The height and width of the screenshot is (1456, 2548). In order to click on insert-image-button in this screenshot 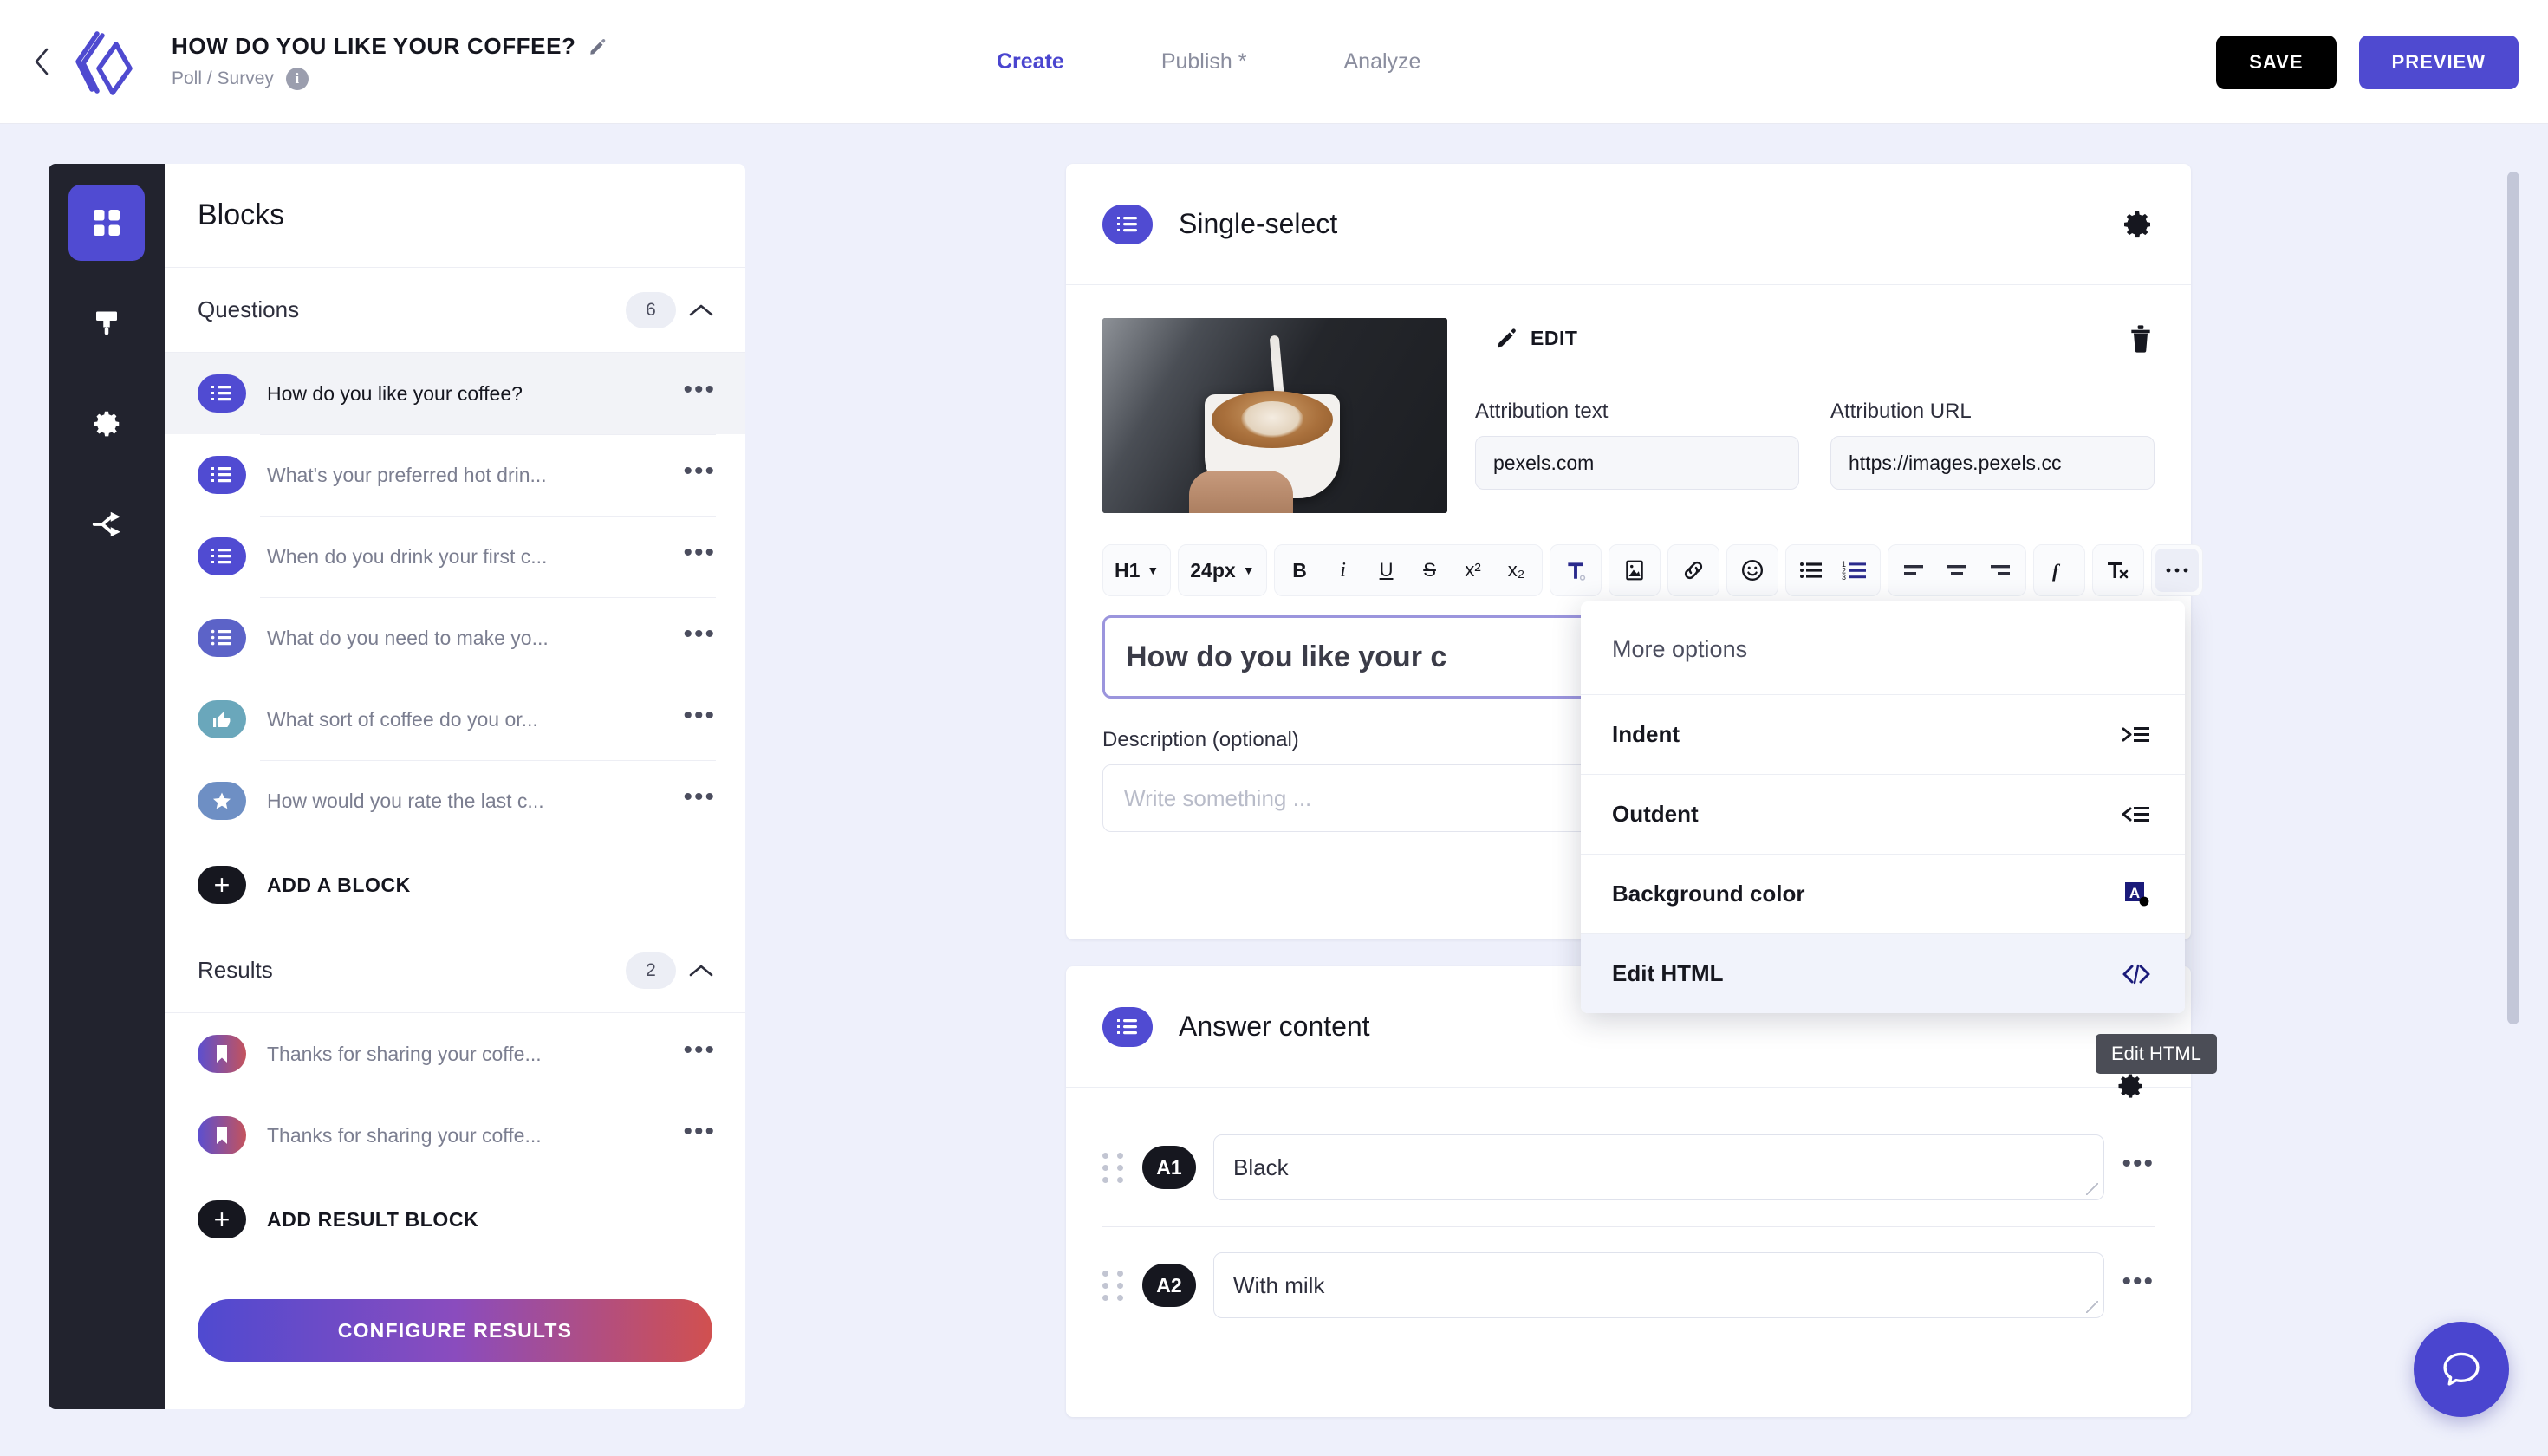, I will do `click(1634, 570)`.